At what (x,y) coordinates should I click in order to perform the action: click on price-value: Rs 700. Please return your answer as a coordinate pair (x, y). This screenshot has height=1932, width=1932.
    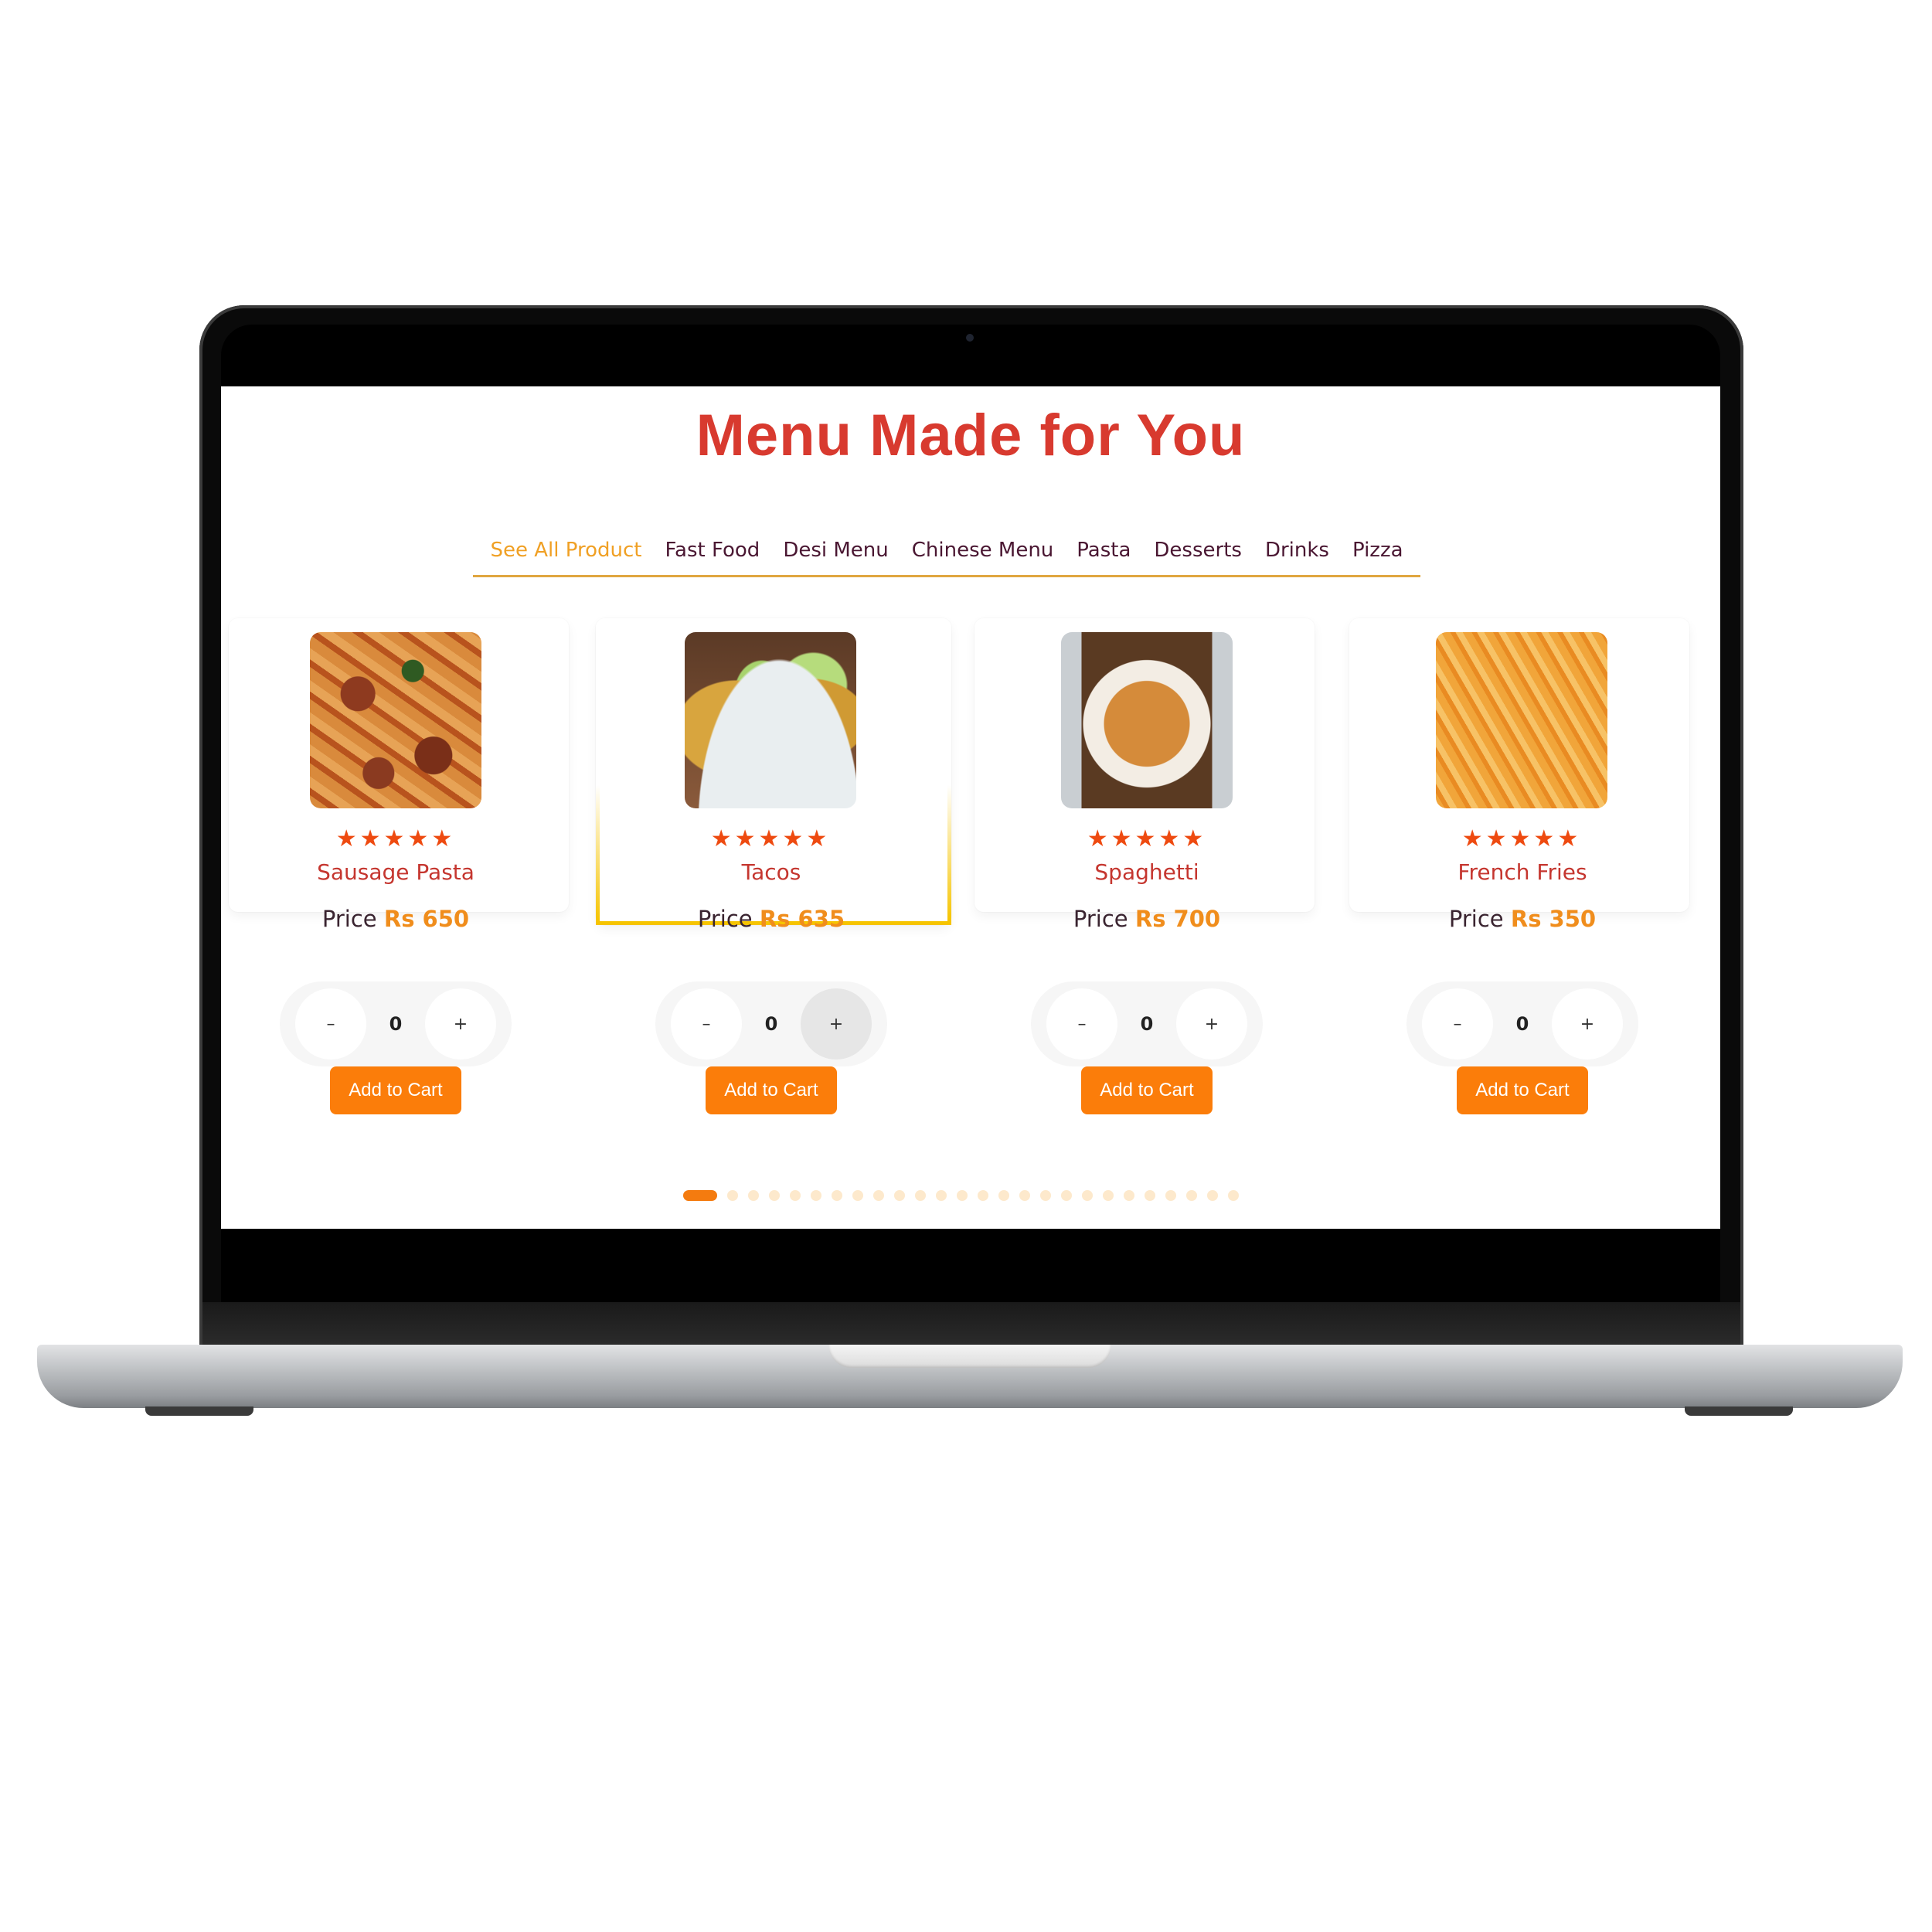
    Looking at the image, I should click on (1177, 919).